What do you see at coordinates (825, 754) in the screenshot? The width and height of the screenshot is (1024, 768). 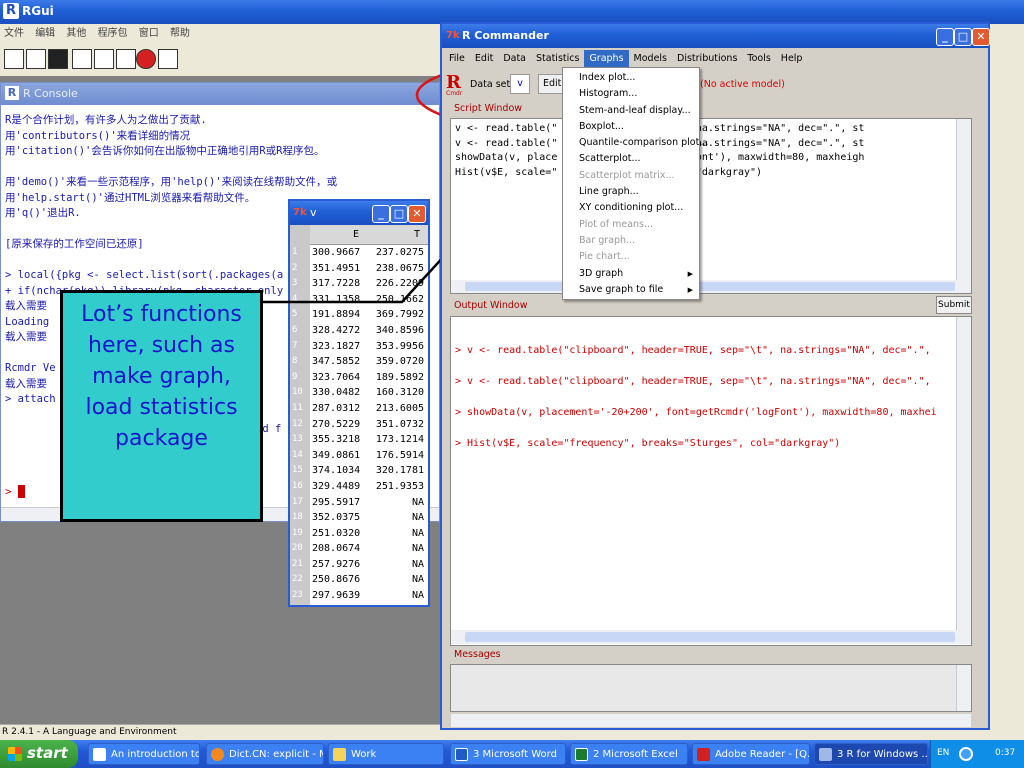 I see `r-logo-icon` at bounding box center [825, 754].